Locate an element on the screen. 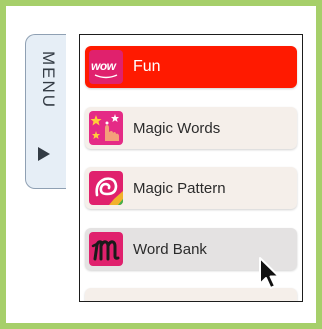 This screenshot has width=322, height=329. menu-item-fun: wow Fun is located at coordinates (191, 67).